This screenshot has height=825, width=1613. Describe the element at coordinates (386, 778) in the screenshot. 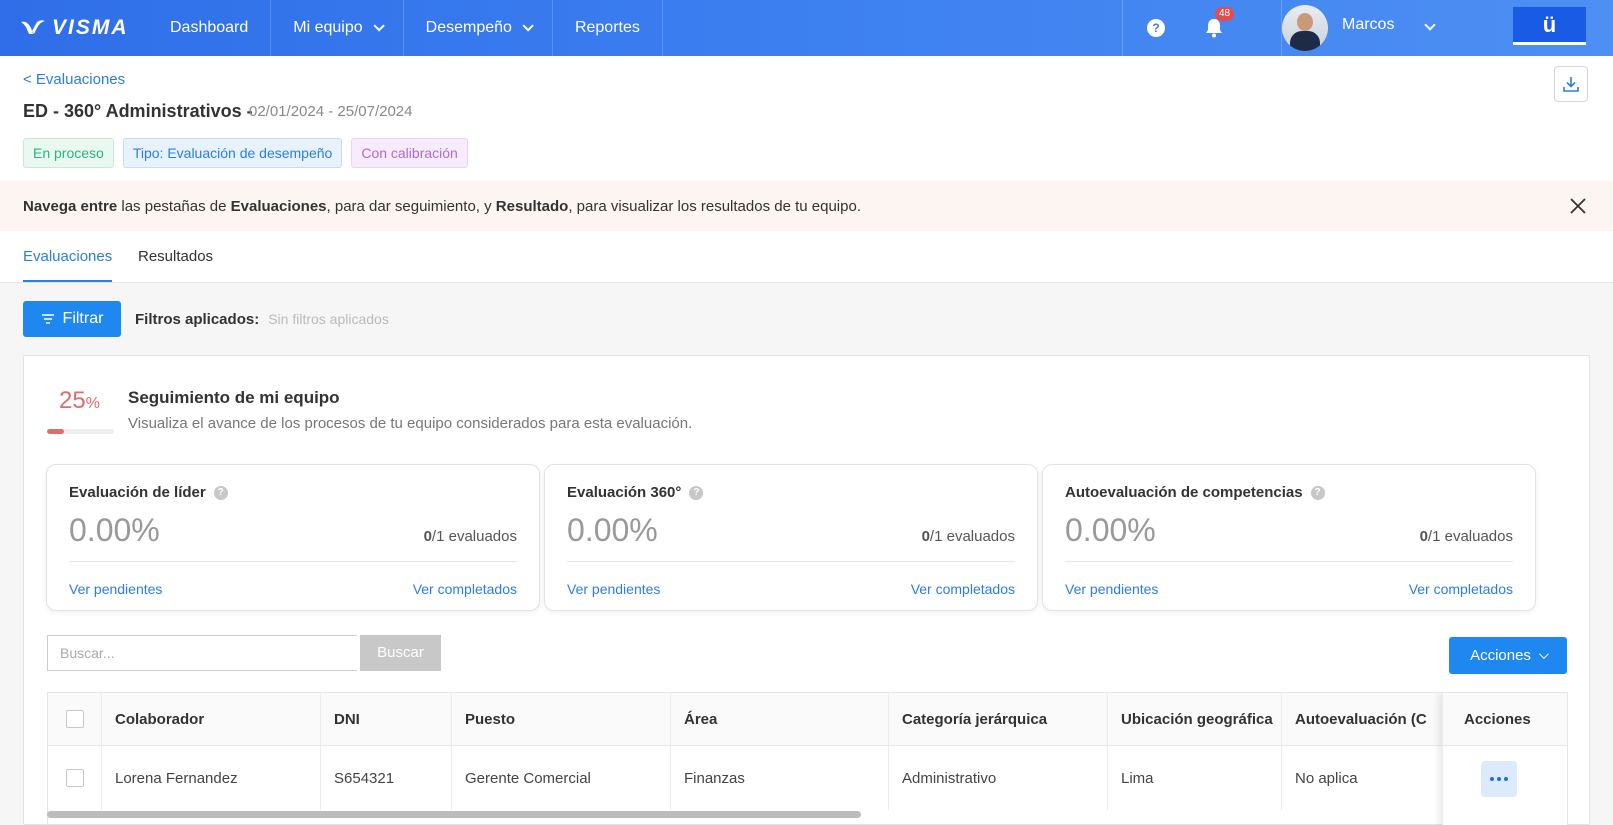

I see `table-cell: S654321` at that location.